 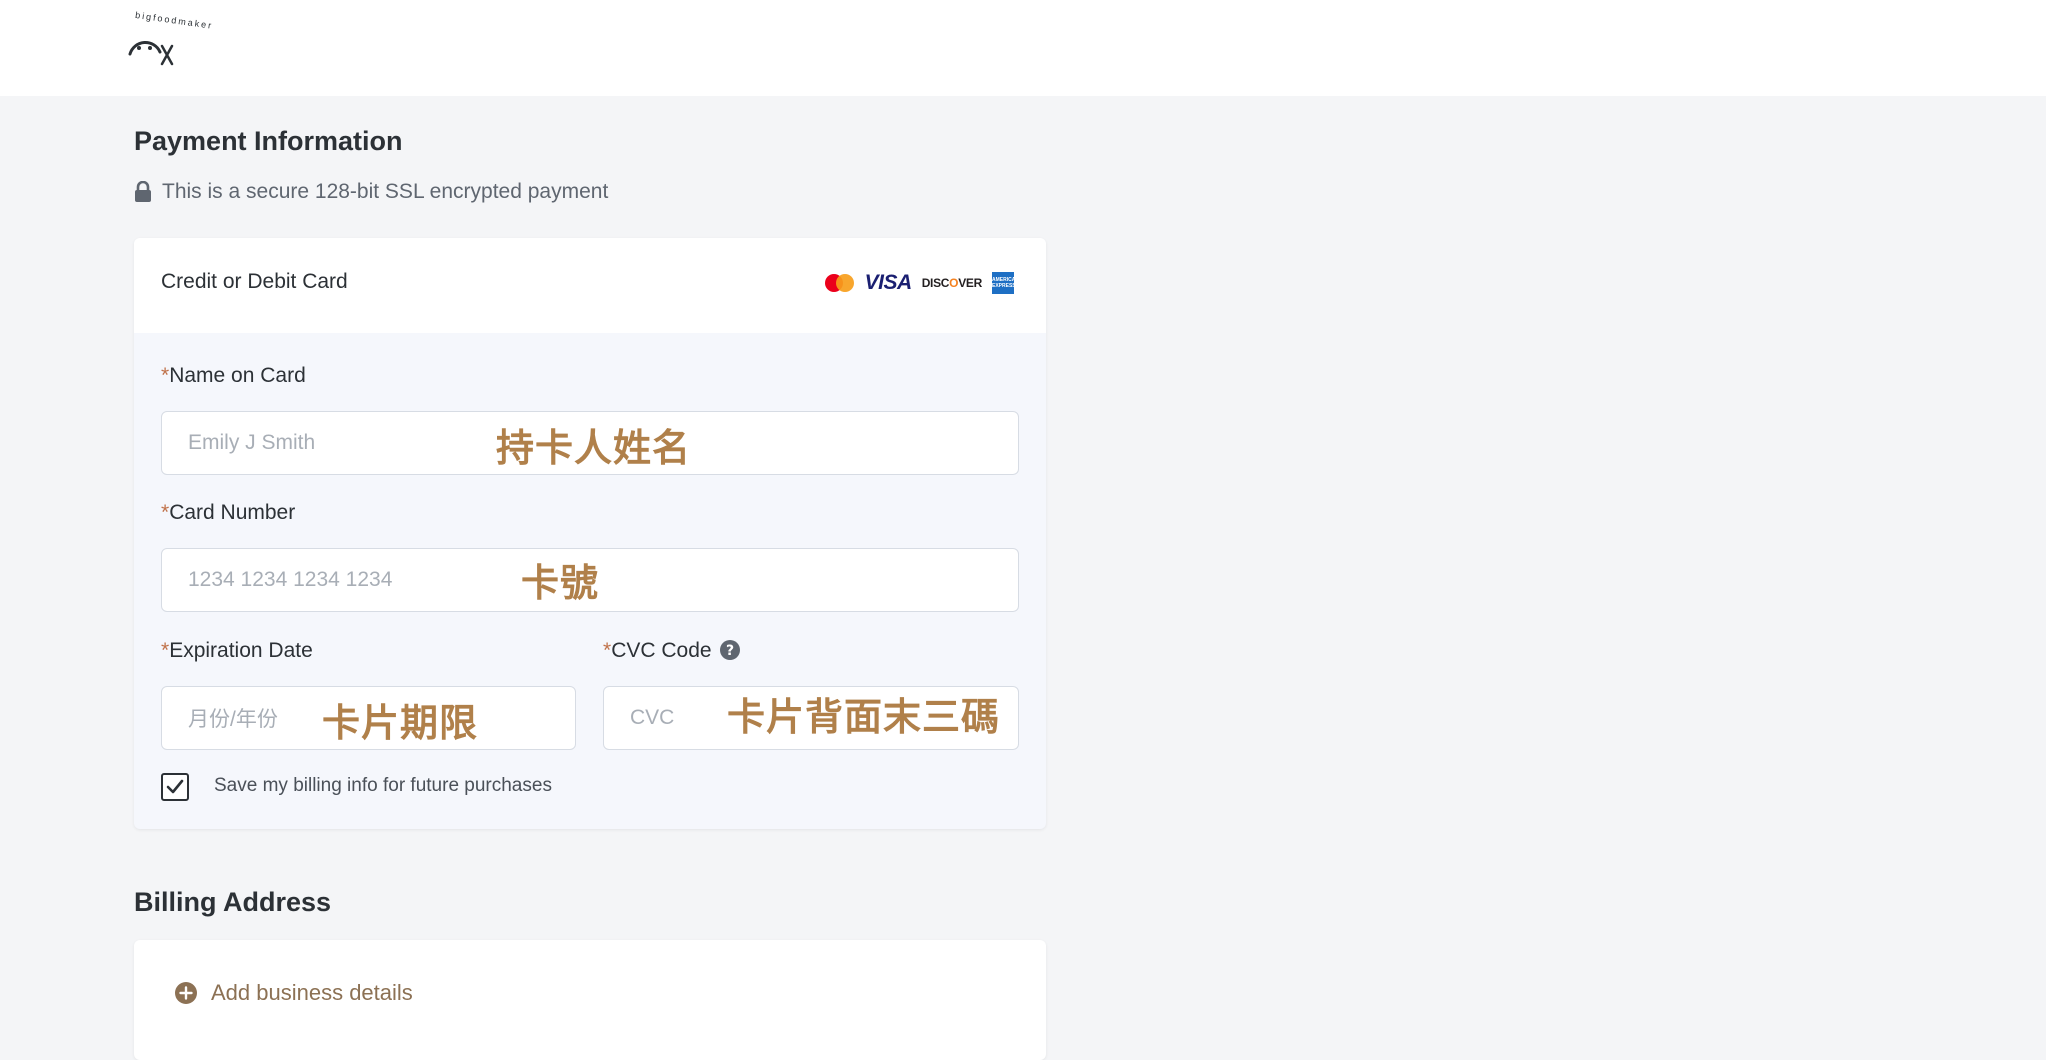 What do you see at coordinates (228, 512) in the screenshot?
I see `card-number-label: *Card Number` at bounding box center [228, 512].